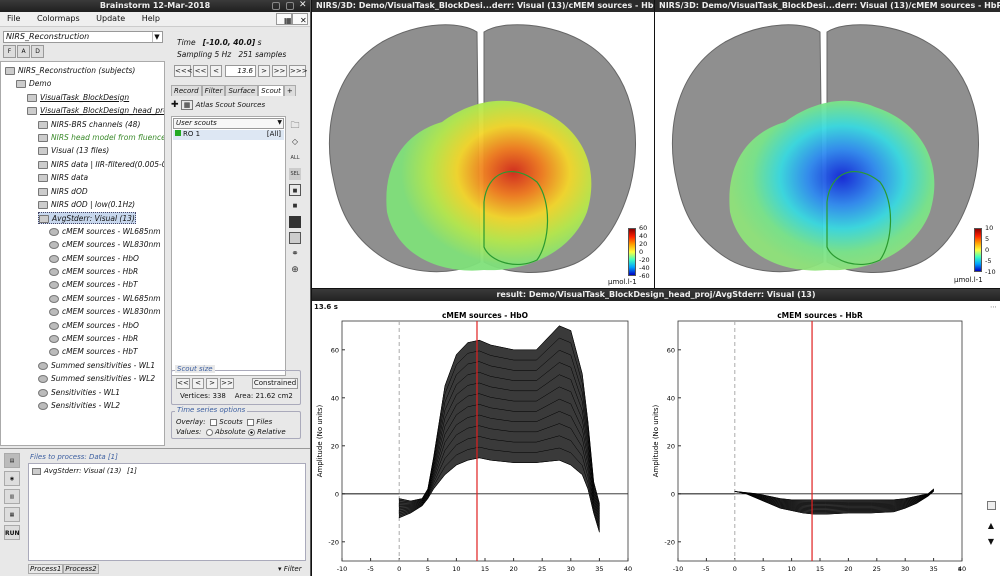  Describe the element at coordinates (12, 514) in the screenshot. I see `process-matrix-icon: ▦` at that location.